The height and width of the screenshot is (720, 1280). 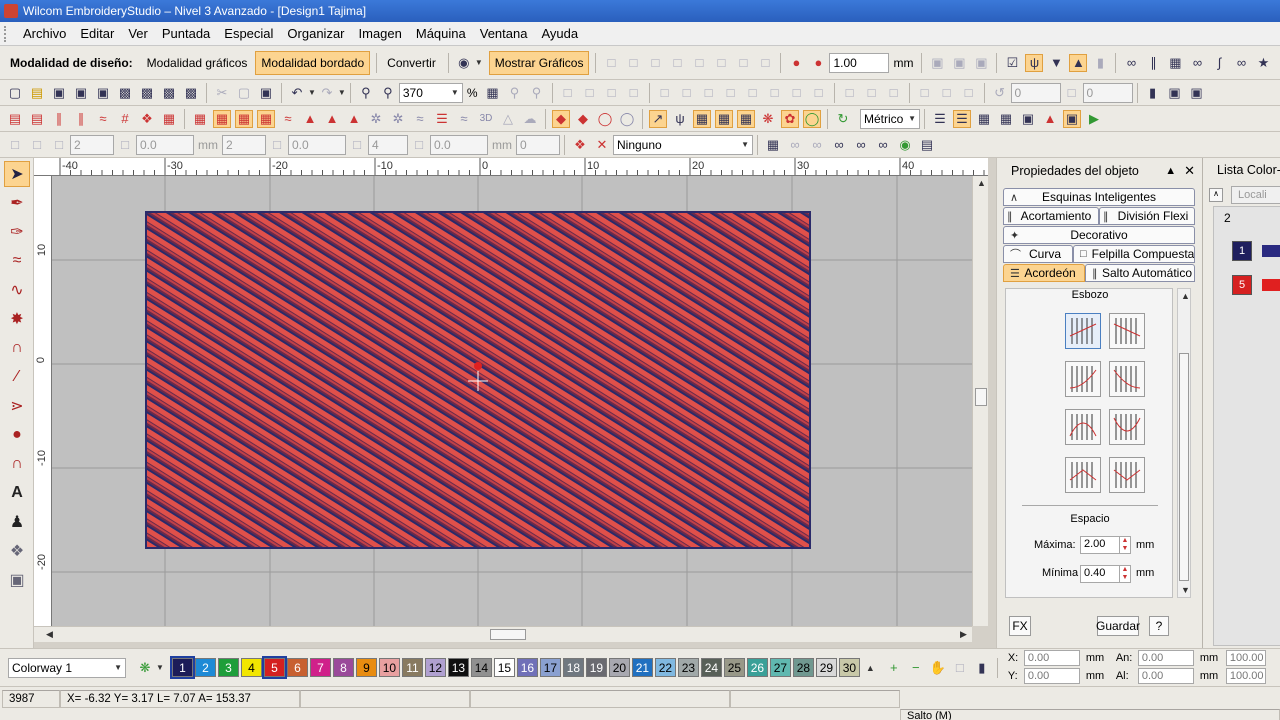 I want to click on frame-icon: ▦, so click(x=746, y=118).